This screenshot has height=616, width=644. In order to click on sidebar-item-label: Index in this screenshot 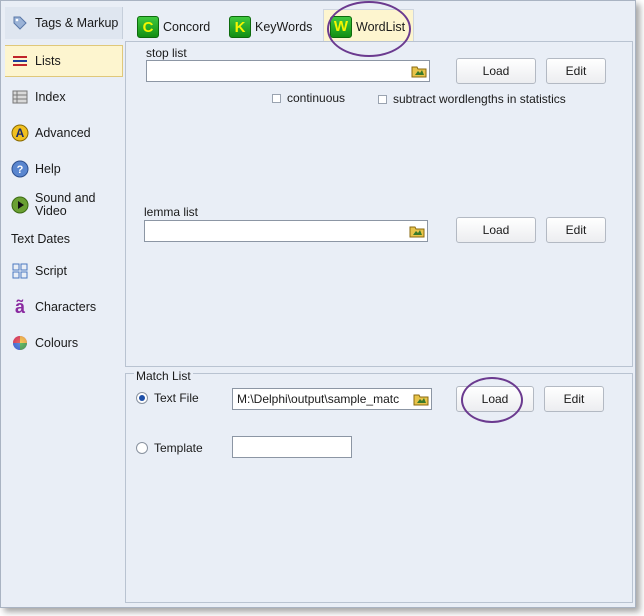, I will do `click(50, 96)`.